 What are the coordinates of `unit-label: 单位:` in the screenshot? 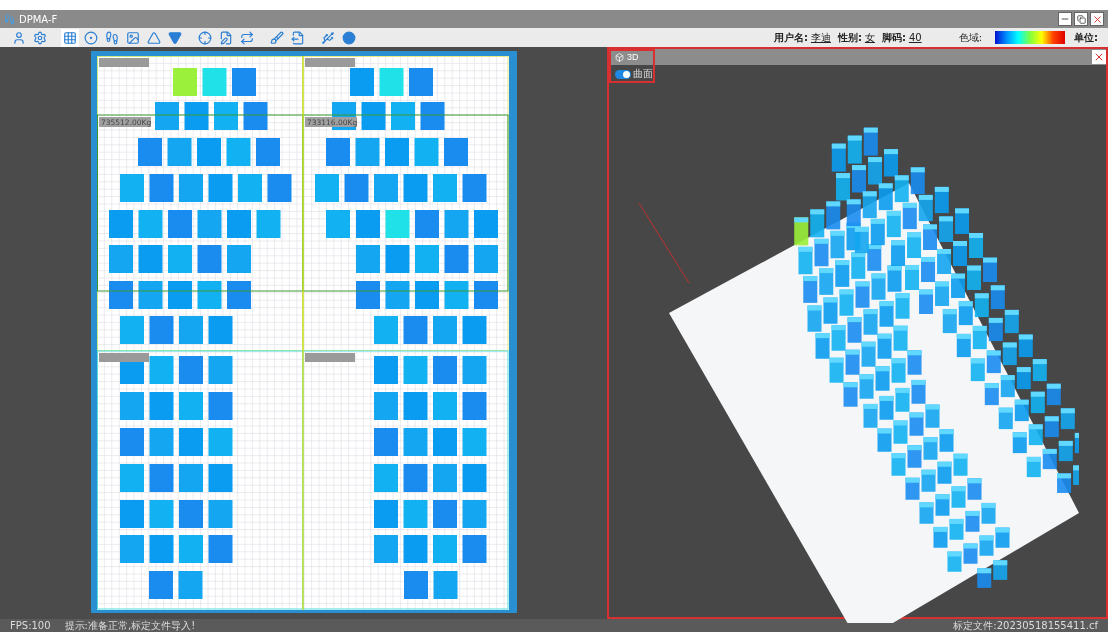 It's located at (1086, 37).